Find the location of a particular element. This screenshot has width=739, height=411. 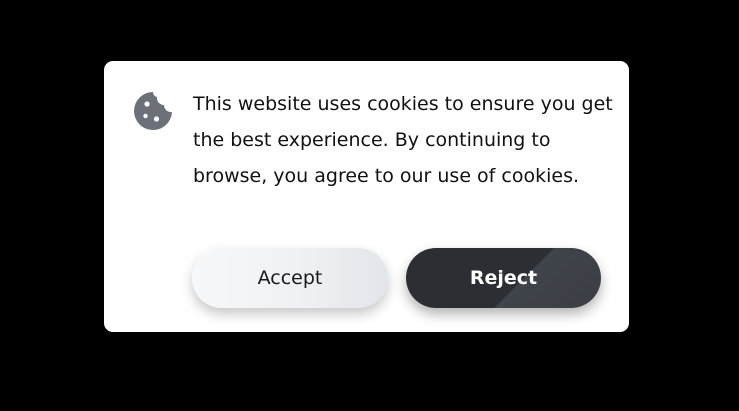

cookie-icon is located at coordinates (153, 111).